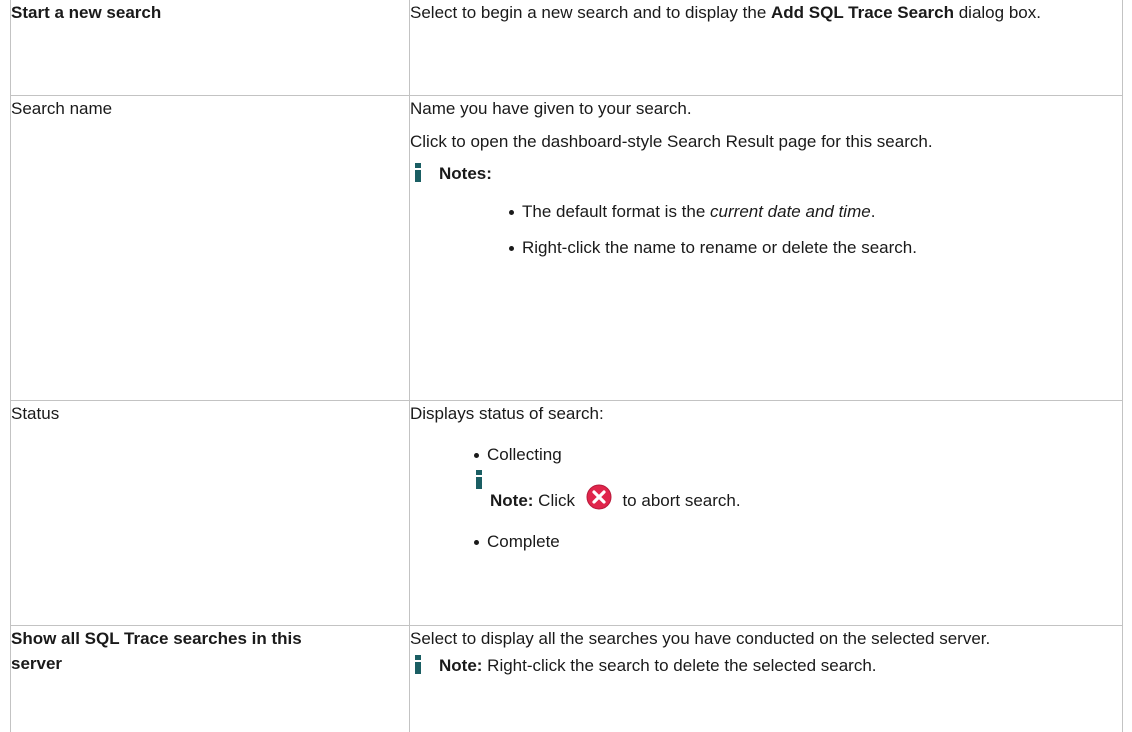 The image size is (1132, 732). I want to click on note-text: to abort search., so click(679, 500).